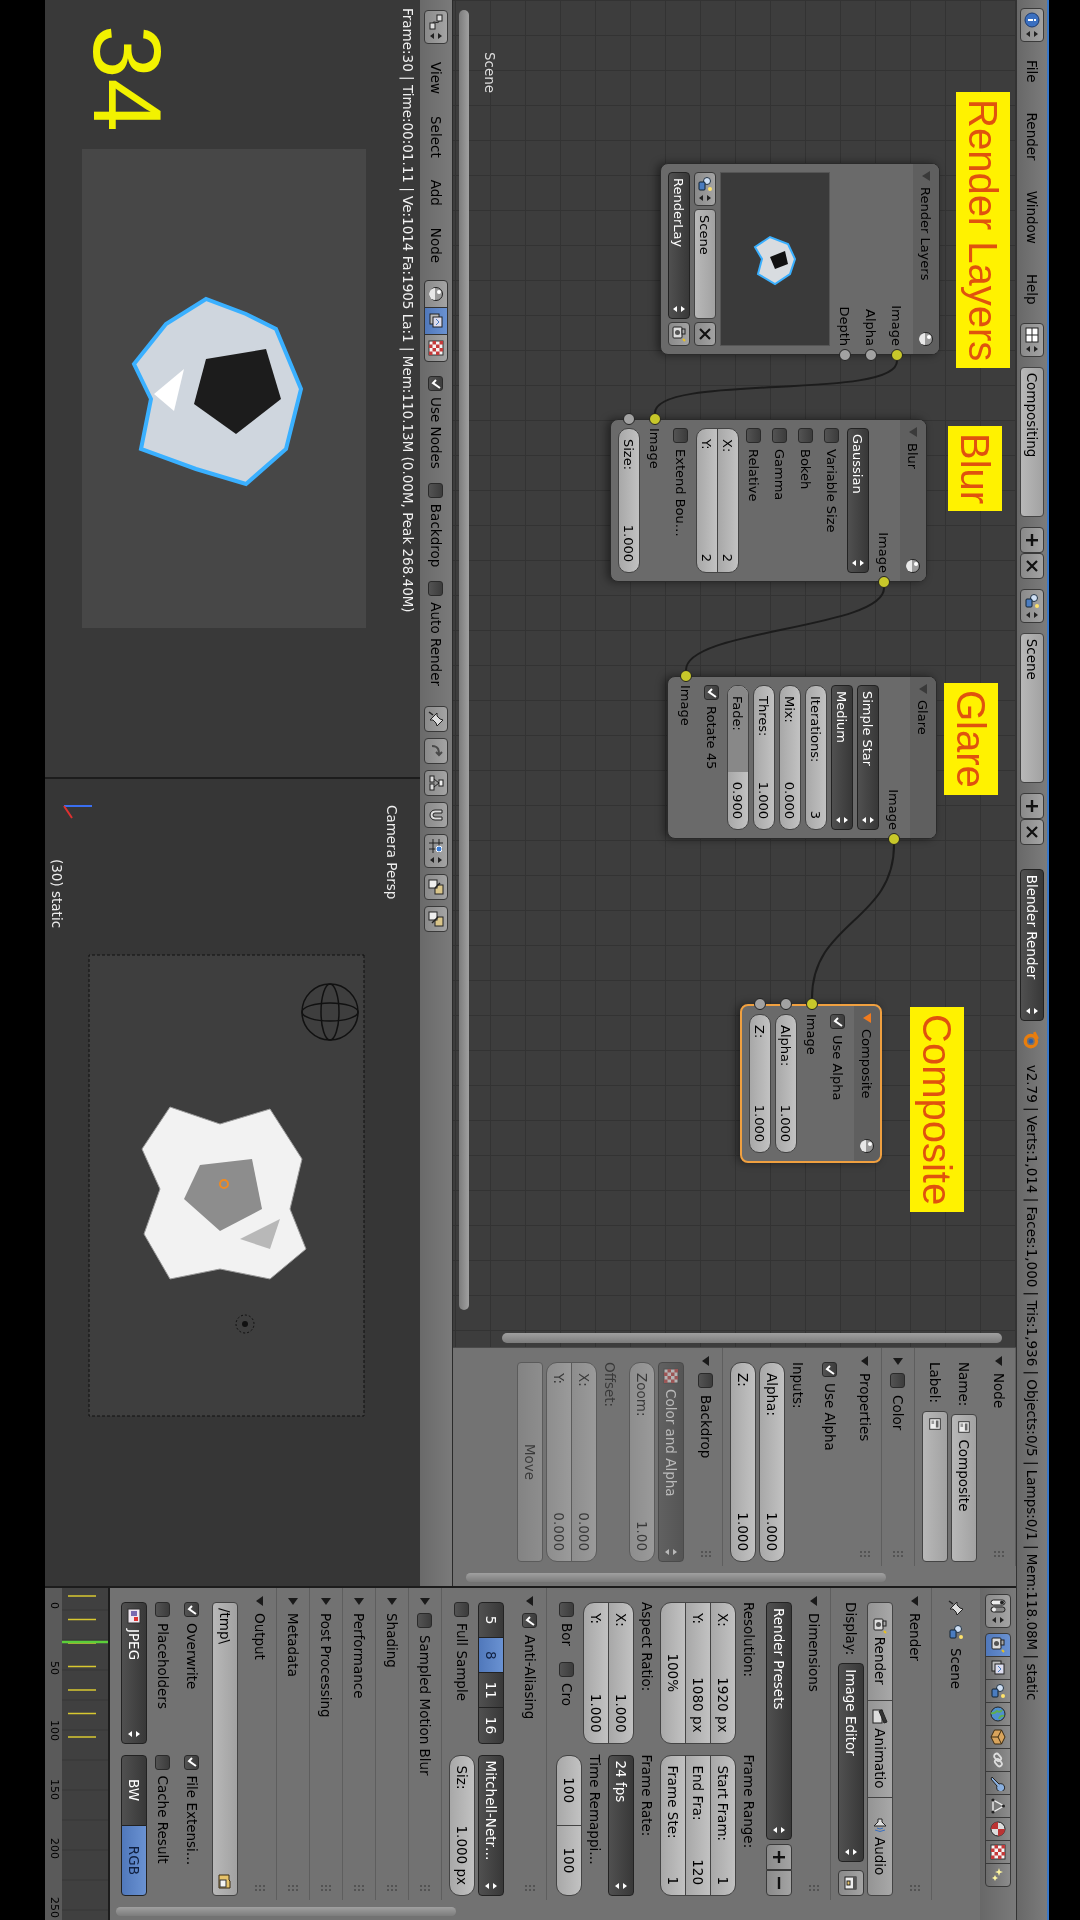 The width and height of the screenshot is (1080, 1920). What do you see at coordinates (491, 1690) in the screenshot?
I see `segment-button: 11` at bounding box center [491, 1690].